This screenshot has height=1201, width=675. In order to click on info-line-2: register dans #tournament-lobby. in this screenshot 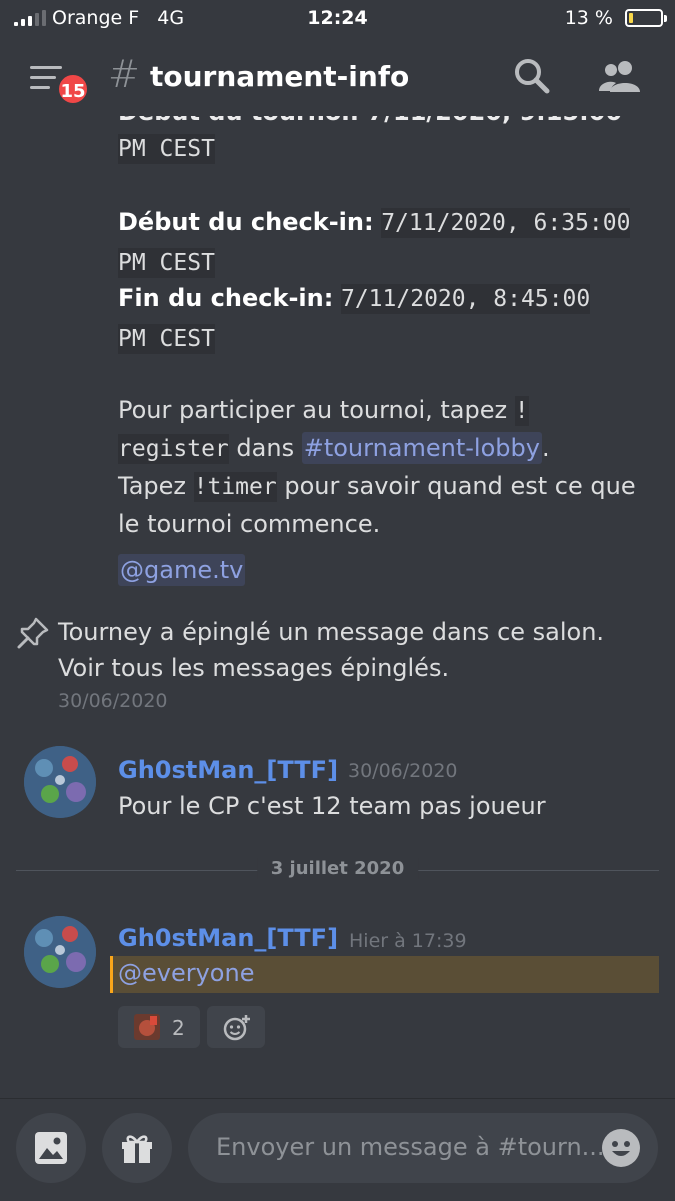, I will do `click(334, 448)`.